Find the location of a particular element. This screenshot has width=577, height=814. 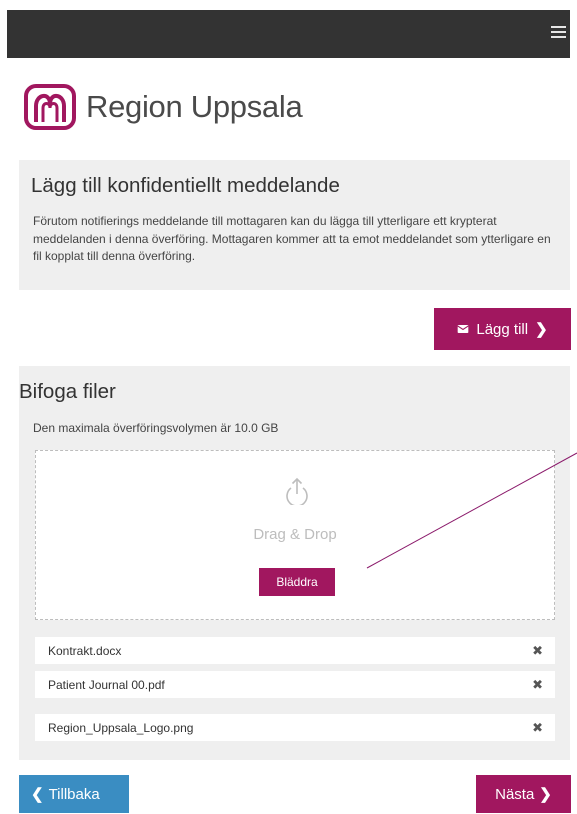

attach-title: Bifoga filer is located at coordinates (67, 391).